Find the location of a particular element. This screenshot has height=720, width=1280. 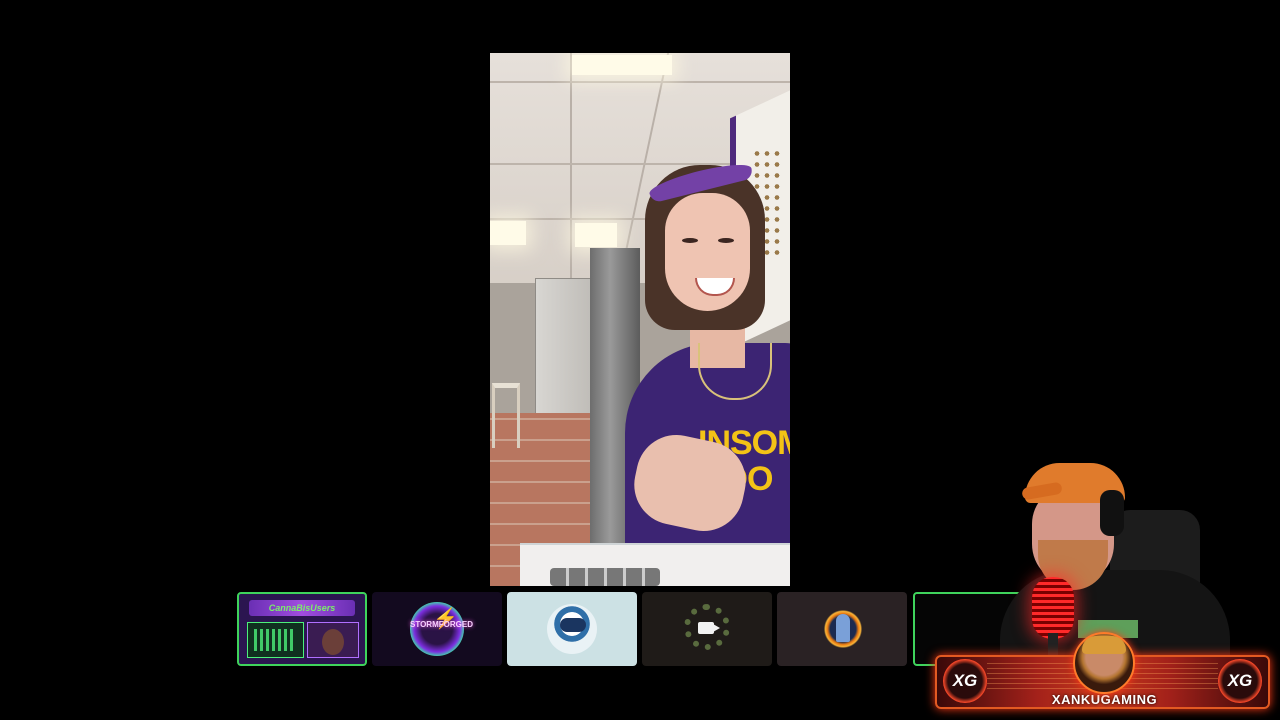

mic-arm is located at coordinates (1053, 644).